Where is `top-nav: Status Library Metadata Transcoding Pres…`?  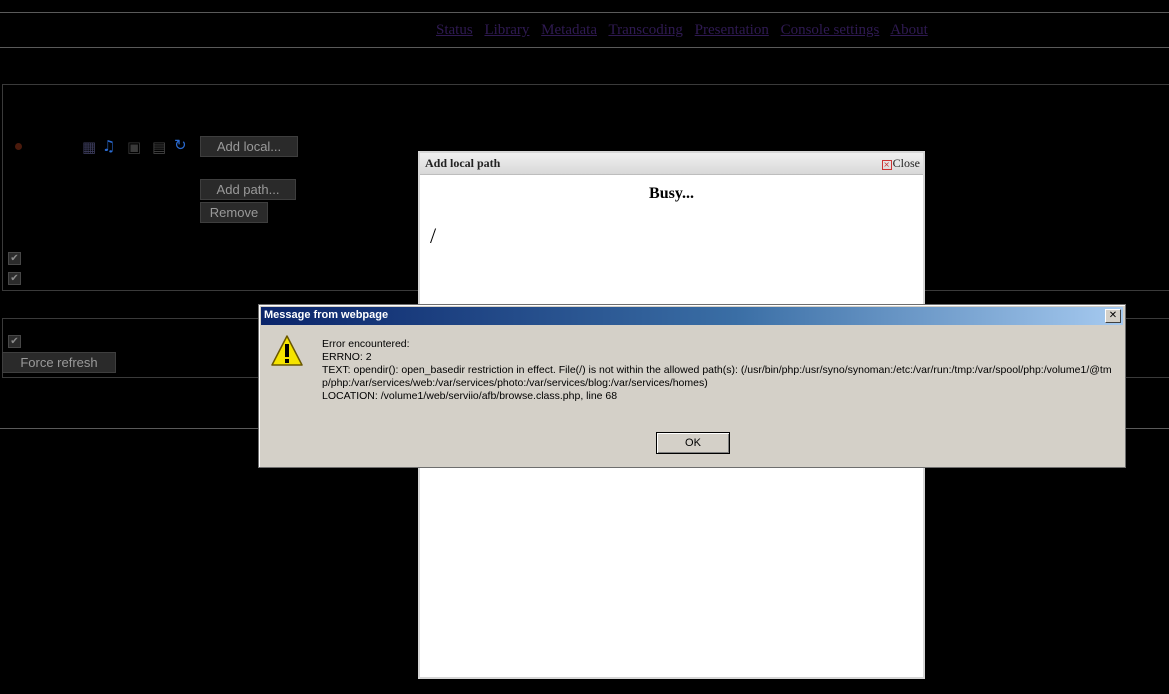
top-nav: Status Library Metadata Transcoding Pres… is located at coordinates (686, 30).